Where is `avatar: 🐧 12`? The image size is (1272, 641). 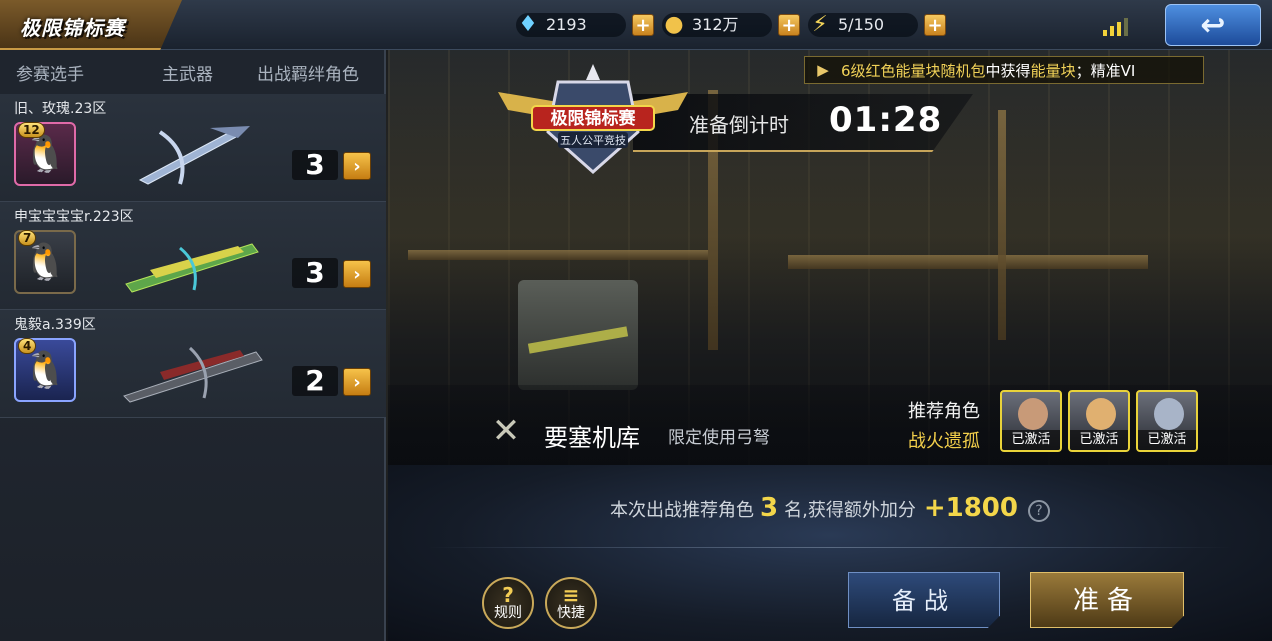 avatar: 🐧 12 is located at coordinates (45, 154).